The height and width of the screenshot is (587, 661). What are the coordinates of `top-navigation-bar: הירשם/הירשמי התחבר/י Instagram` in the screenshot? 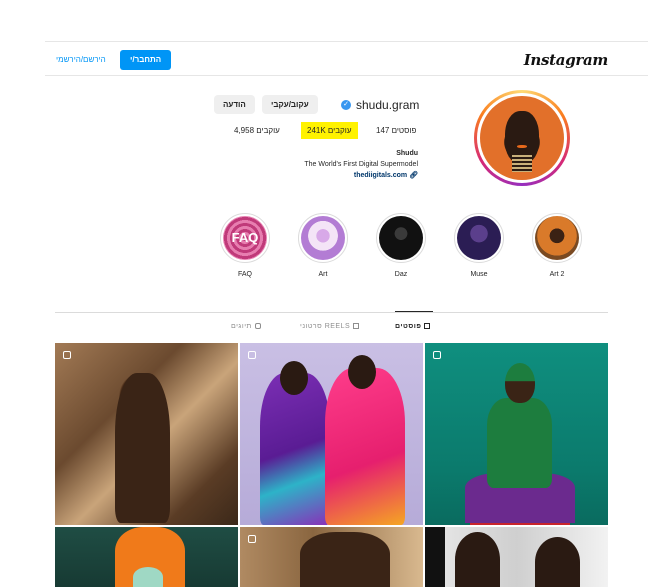 It's located at (346, 58).